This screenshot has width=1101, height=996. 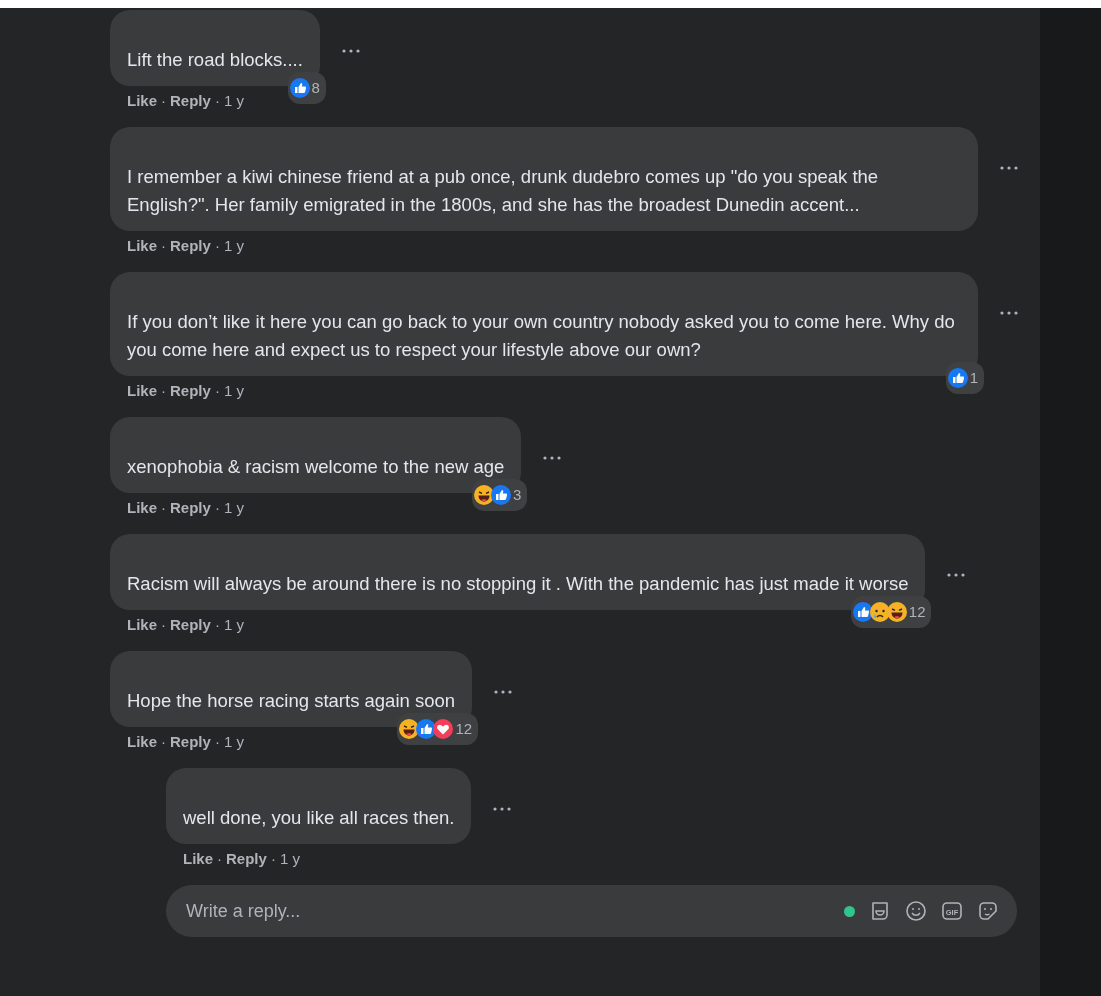 What do you see at coordinates (541, 335) in the screenshot?
I see `comment-text: If you don’t like it here you can go back to your own country nobody asked you to come here. Why do you come here and expect us to respect your lifestyle above our own?` at bounding box center [541, 335].